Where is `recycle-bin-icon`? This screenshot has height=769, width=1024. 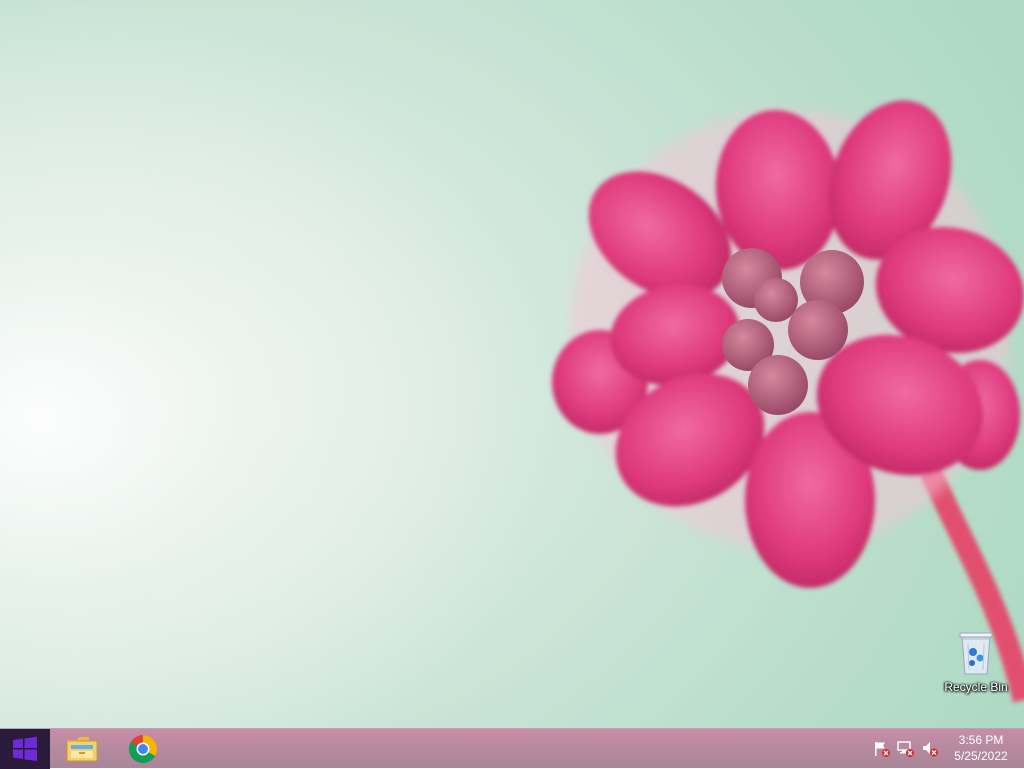 recycle-bin-icon is located at coordinates (976, 653).